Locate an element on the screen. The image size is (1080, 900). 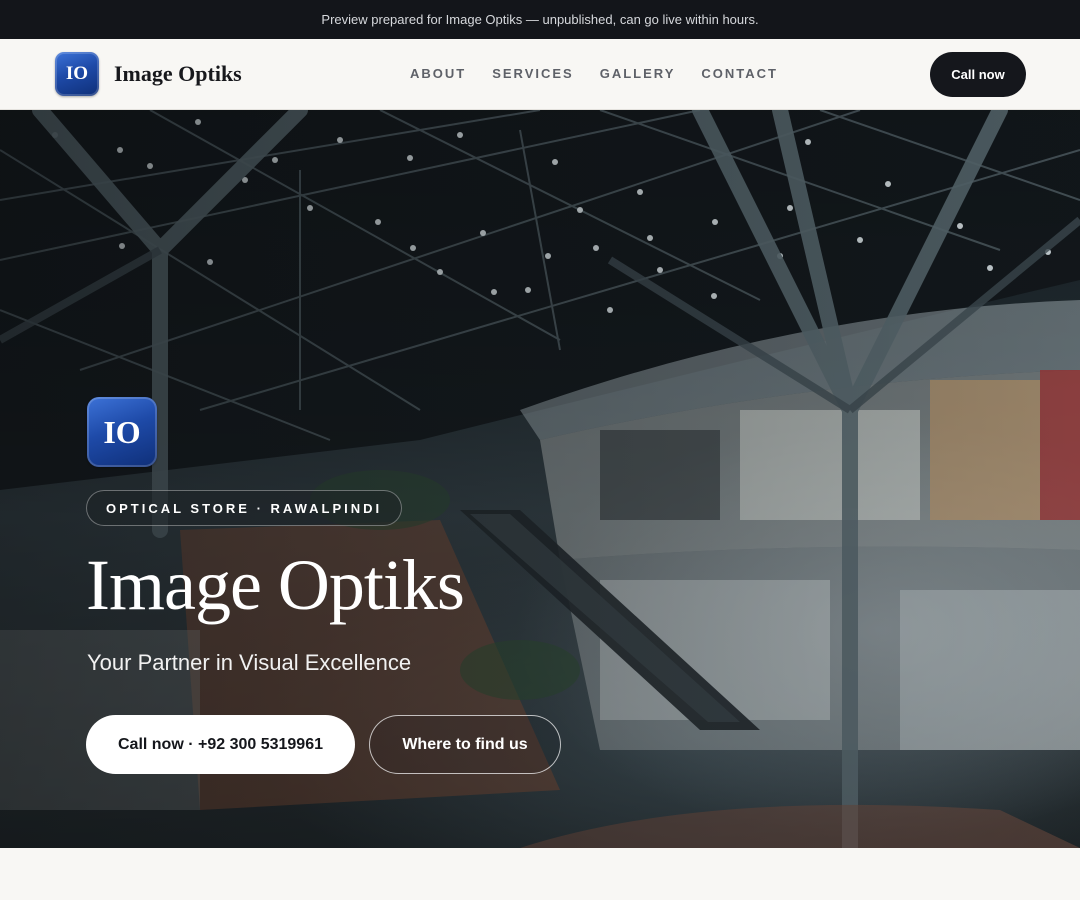
nav-links: ABOUT SERVICES GALLERY CONTACT is located at coordinates (594, 73).